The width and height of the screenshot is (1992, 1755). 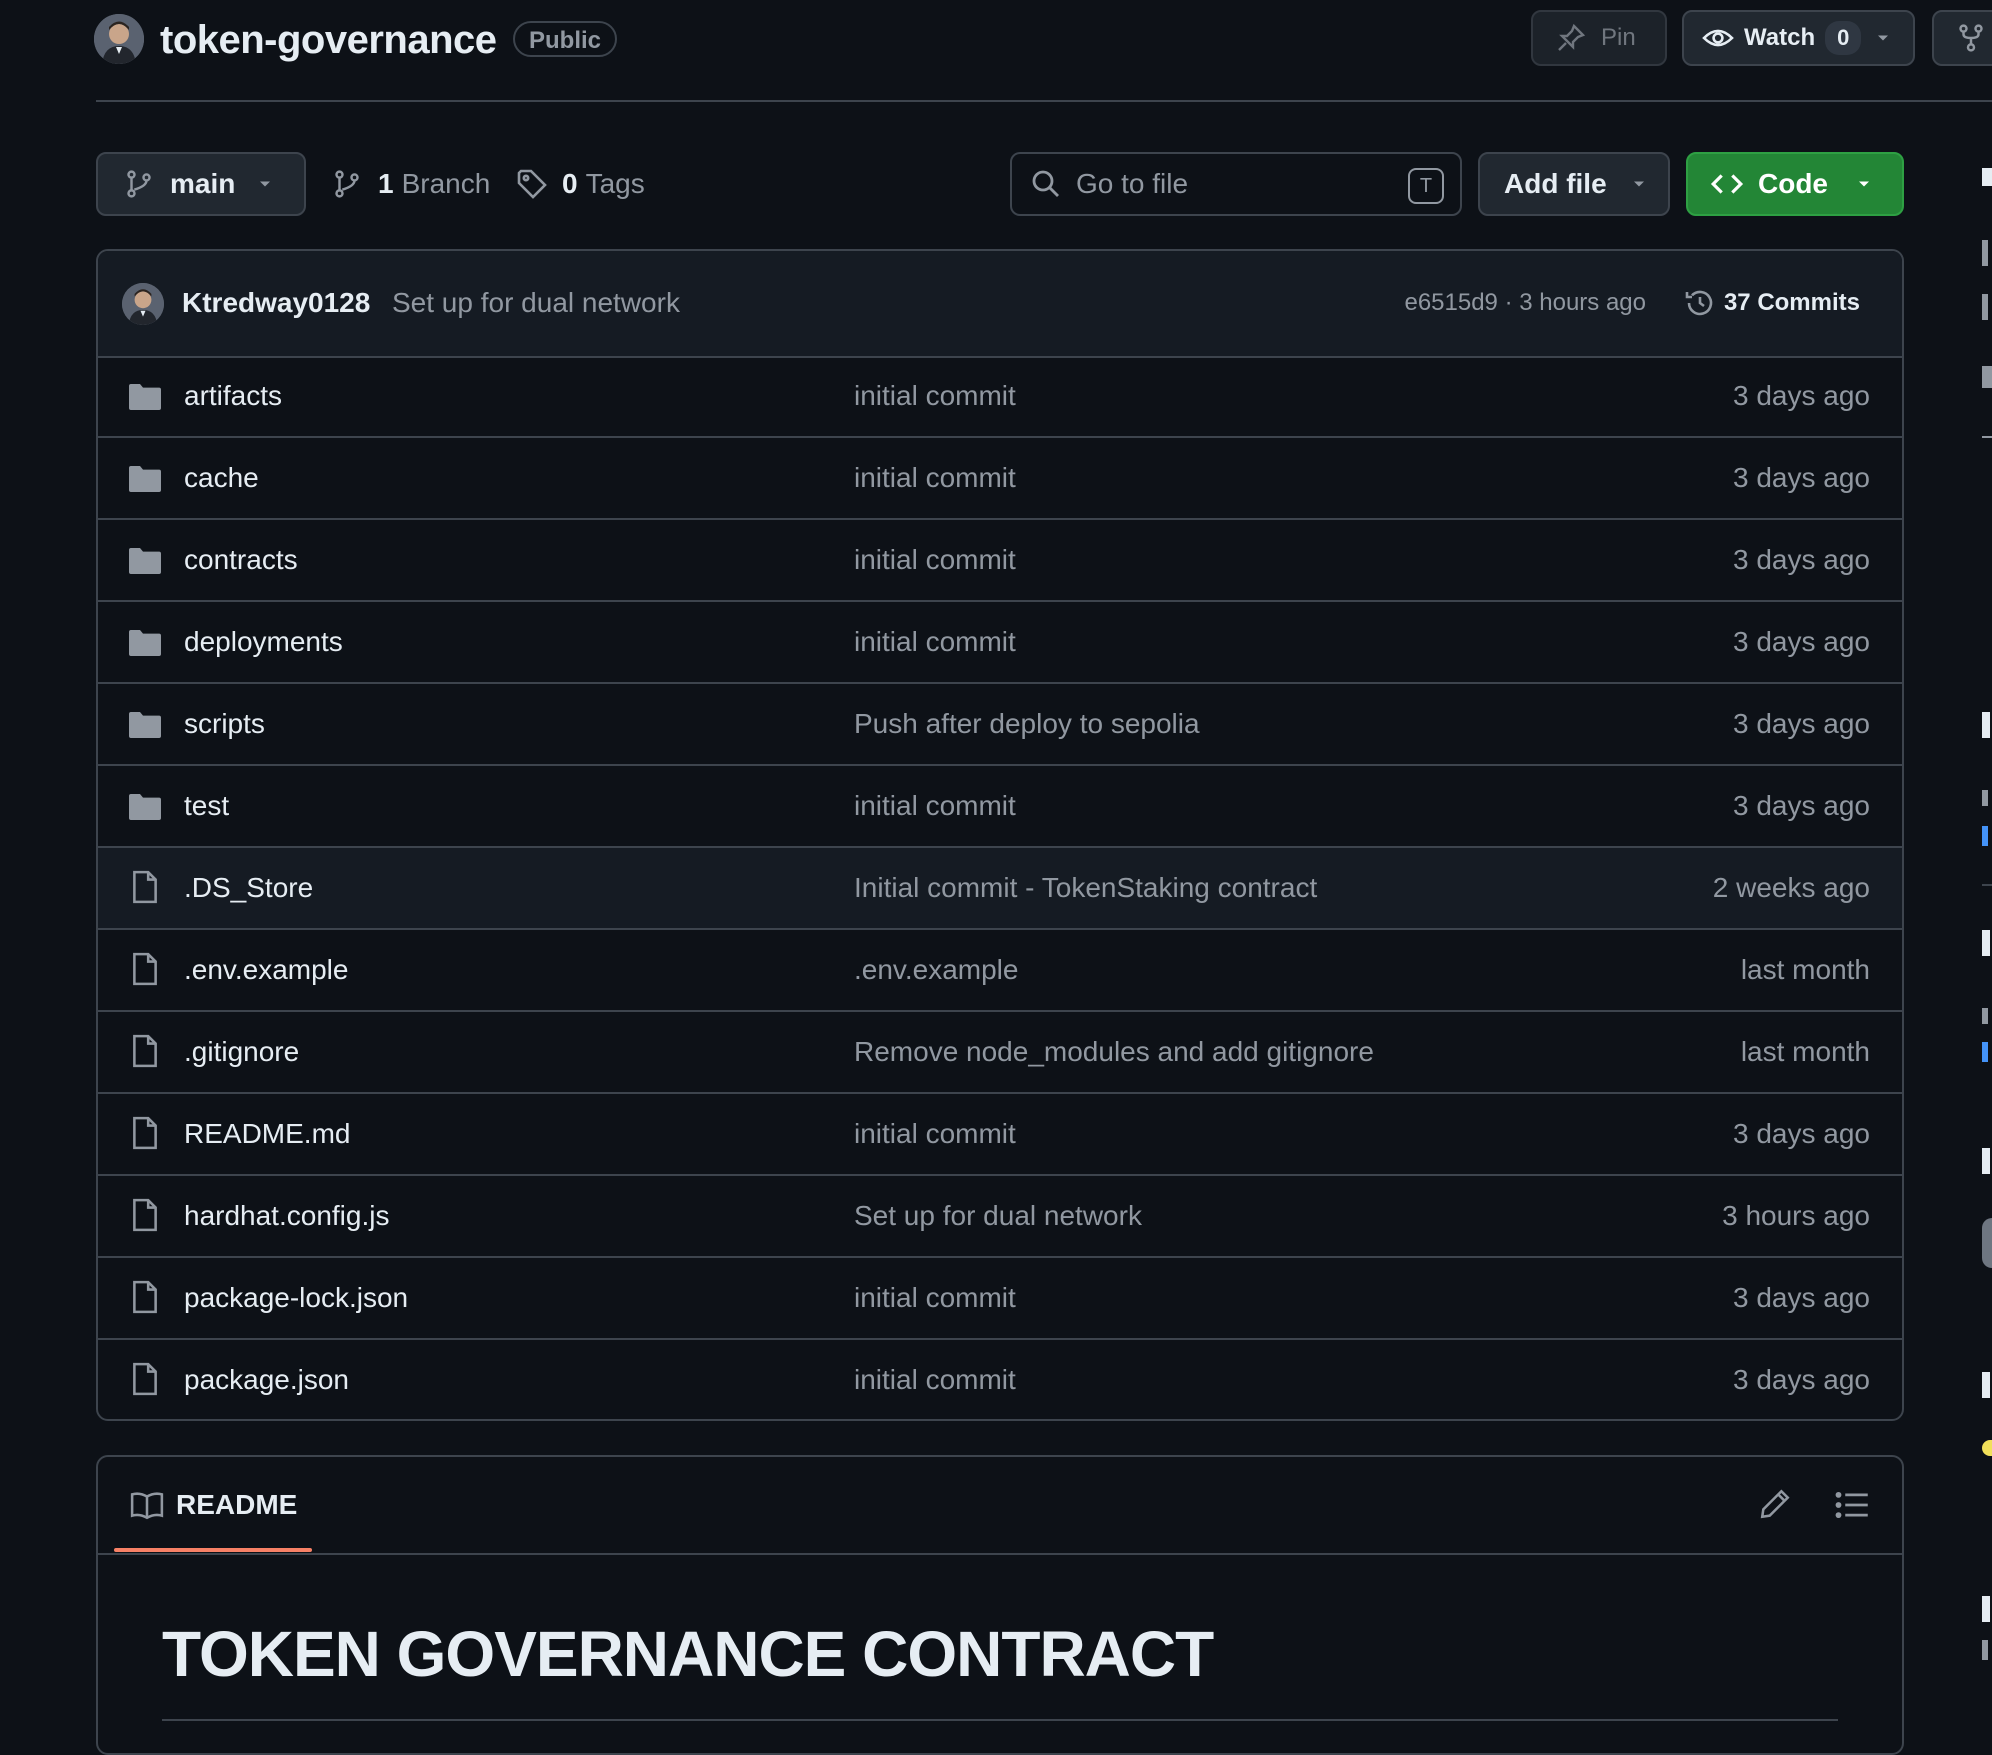 What do you see at coordinates (1843, 38) in the screenshot?
I see `watch-count: 0` at bounding box center [1843, 38].